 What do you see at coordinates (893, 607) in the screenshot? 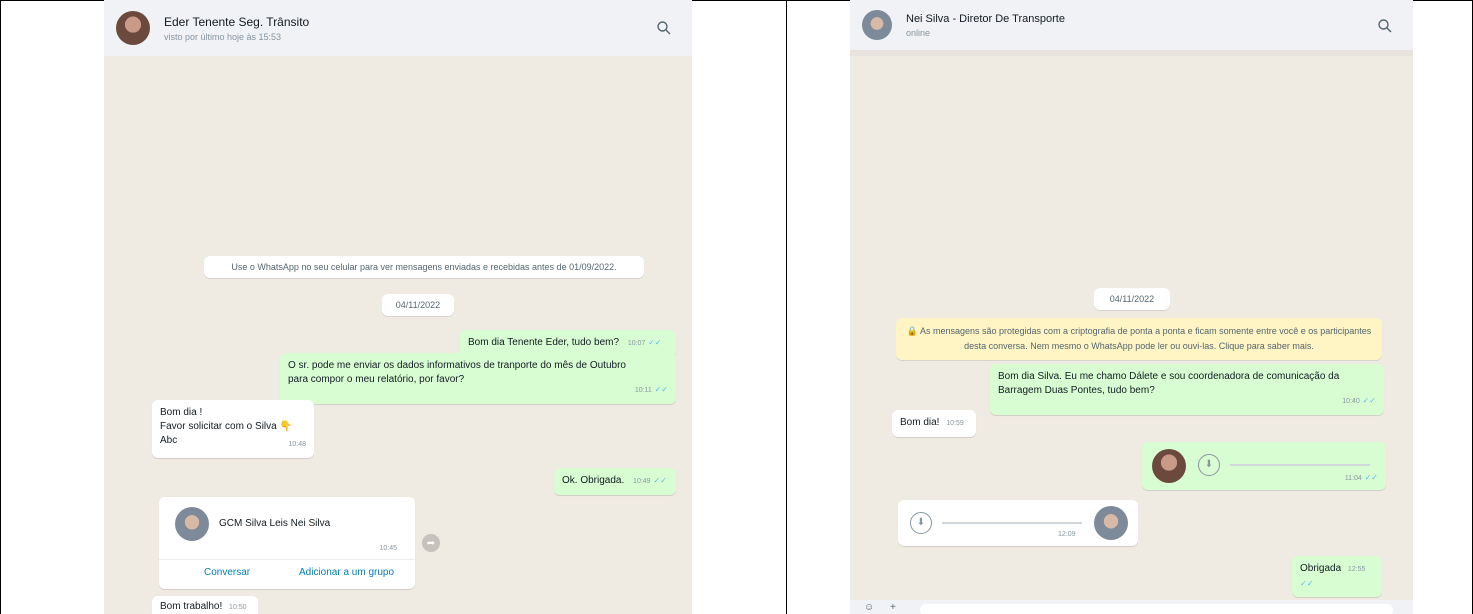
I see `attach-icon: +` at bounding box center [893, 607].